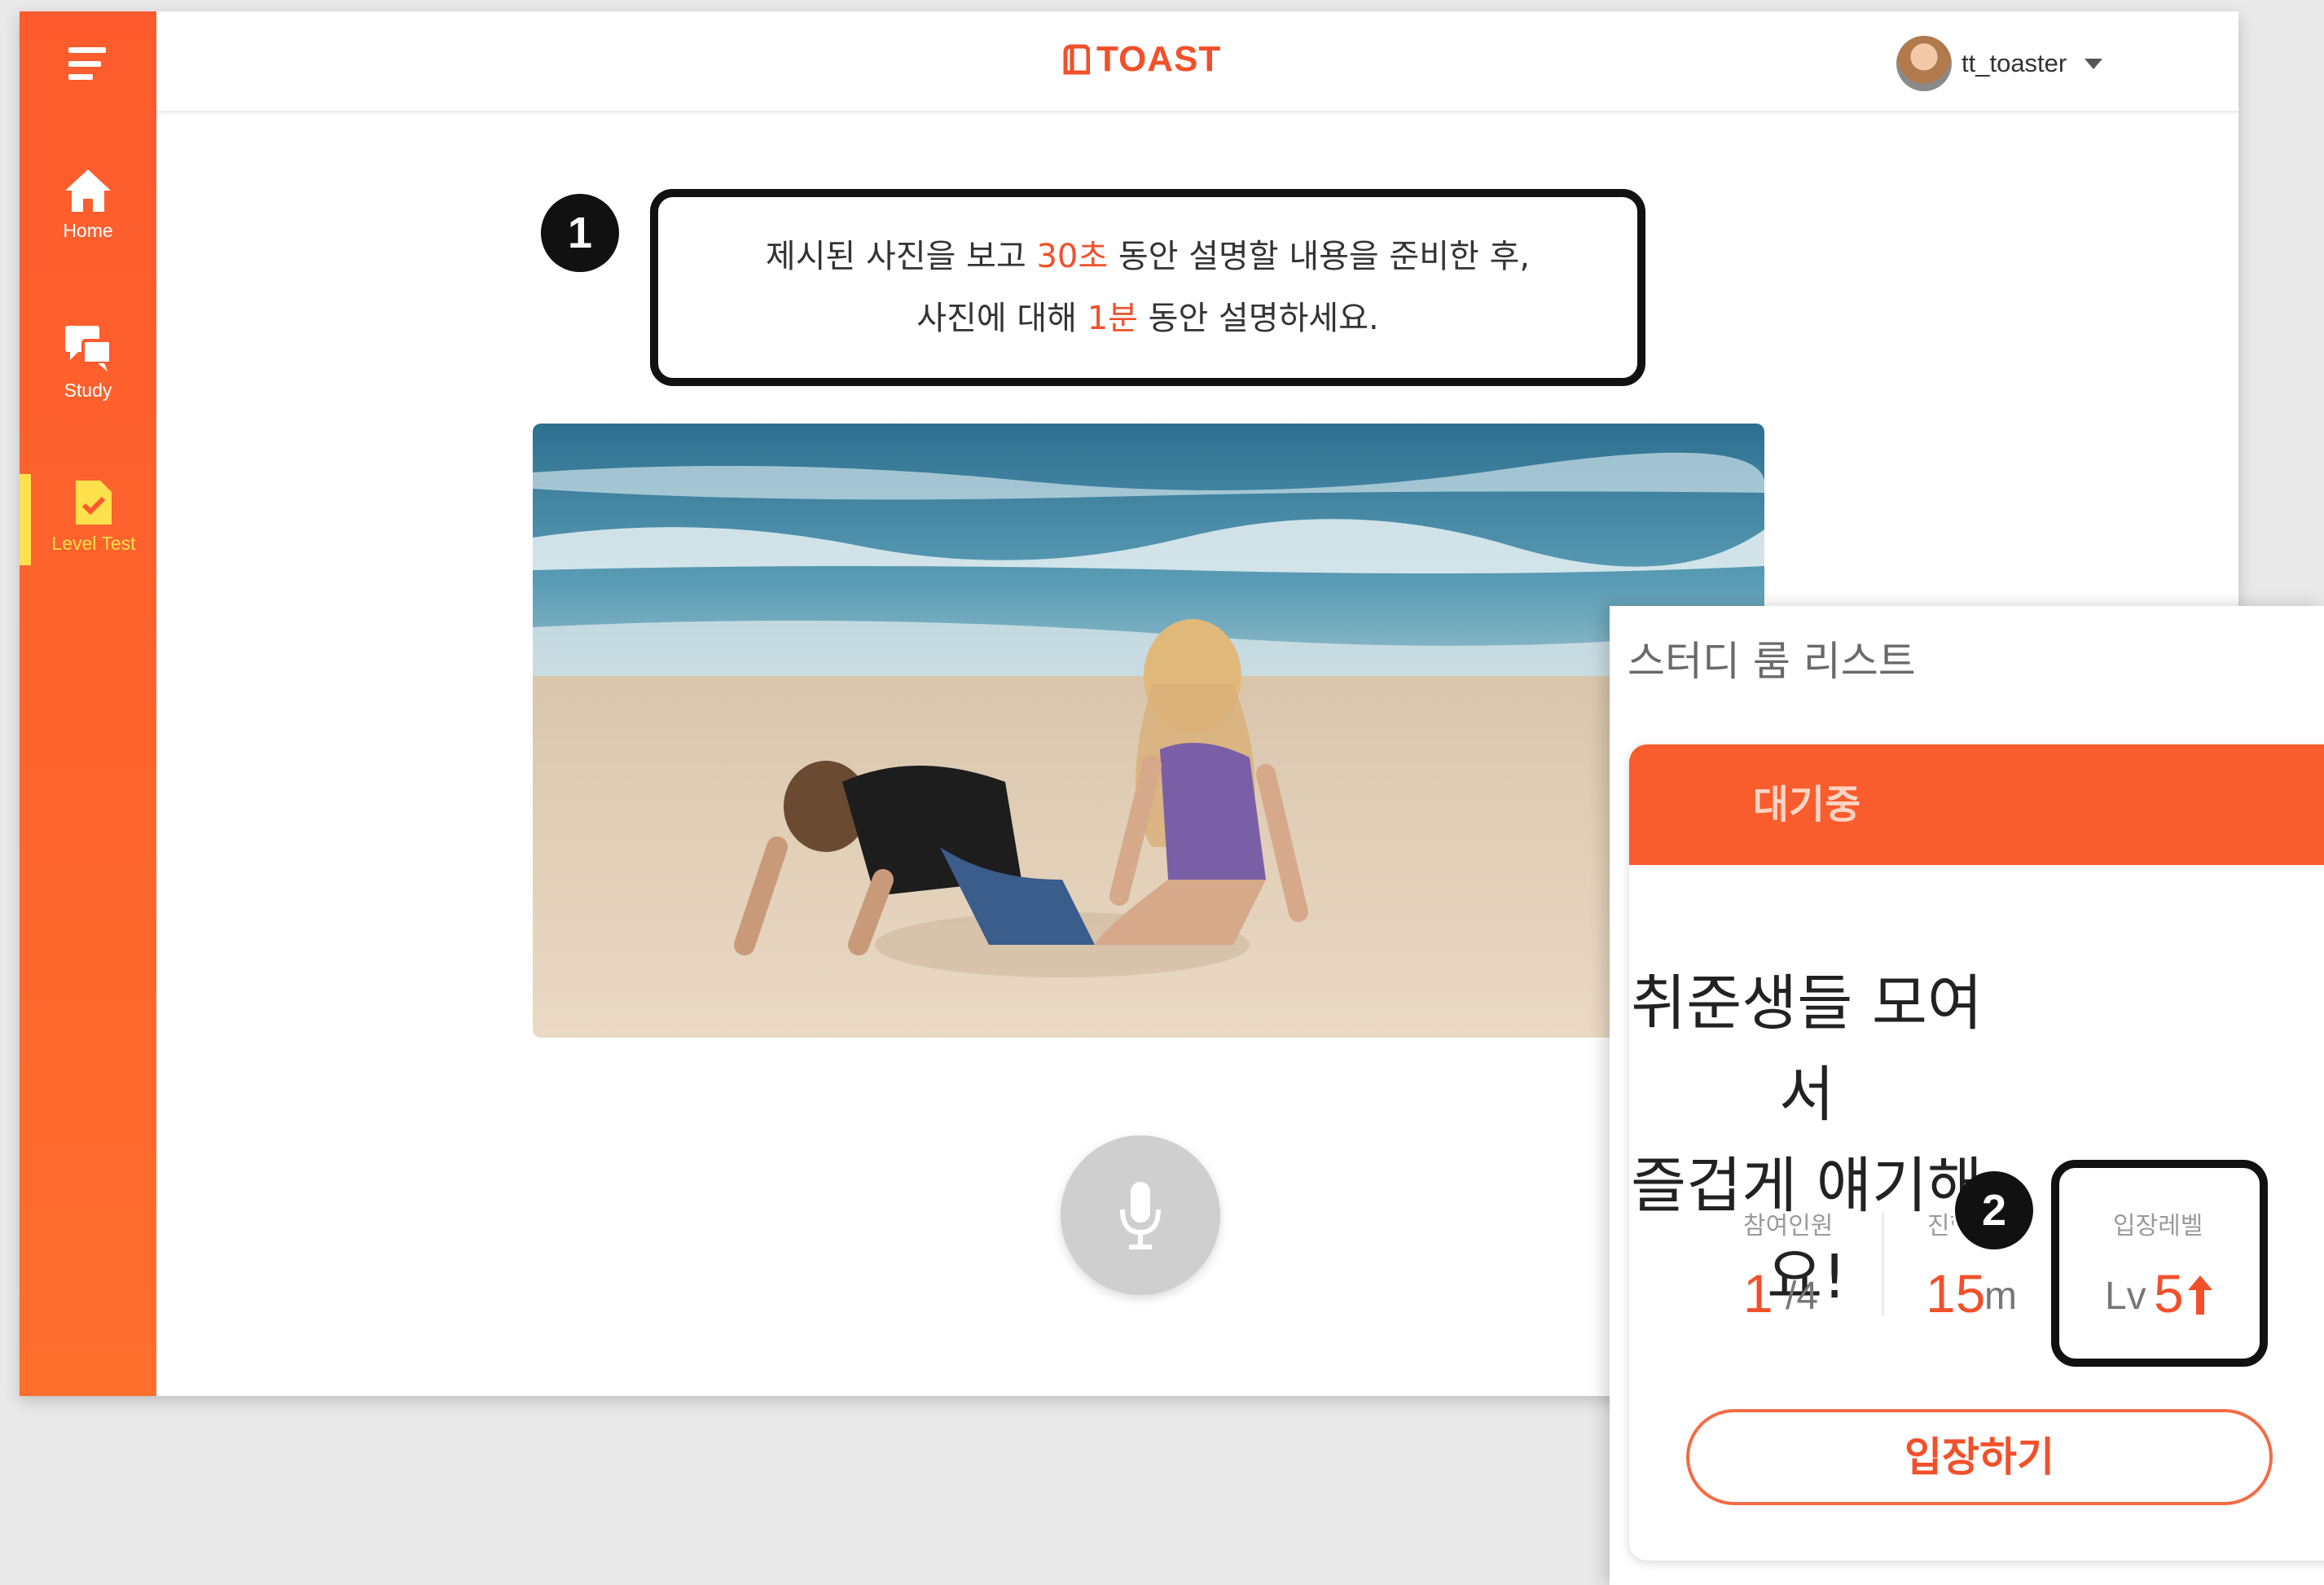 This screenshot has width=2324, height=1585. Describe the element at coordinates (1806, 1049) in the screenshot. I see `room-title-line: 취준생들 모여서` at that location.